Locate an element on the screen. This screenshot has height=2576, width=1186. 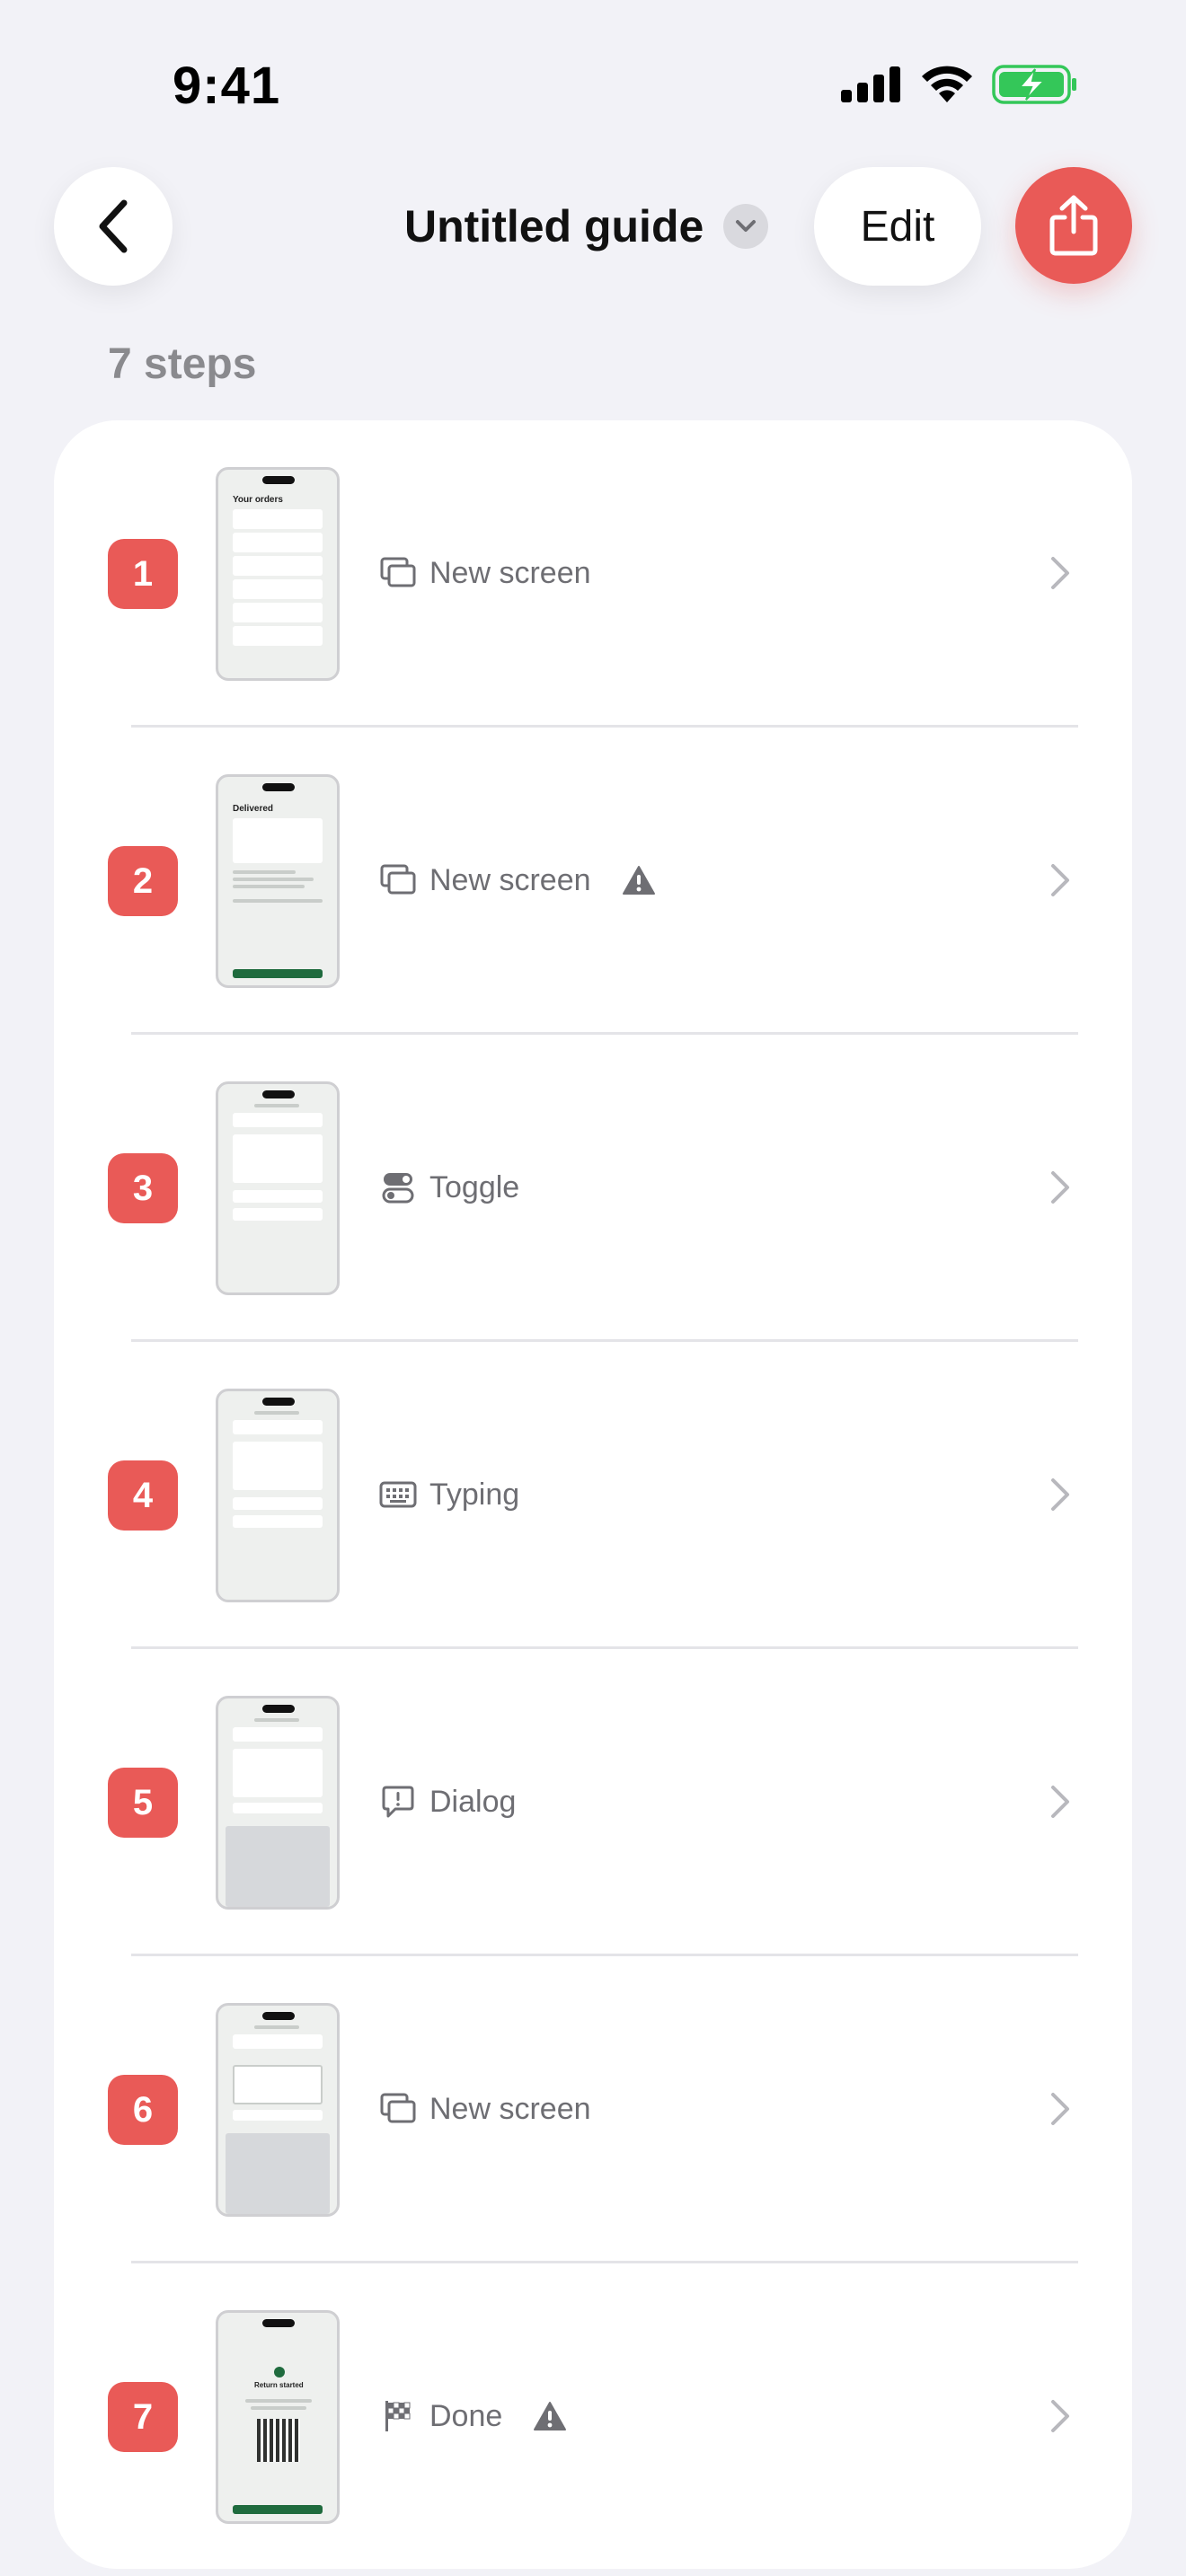
chevron-left-icon is located at coordinates (113, 226).